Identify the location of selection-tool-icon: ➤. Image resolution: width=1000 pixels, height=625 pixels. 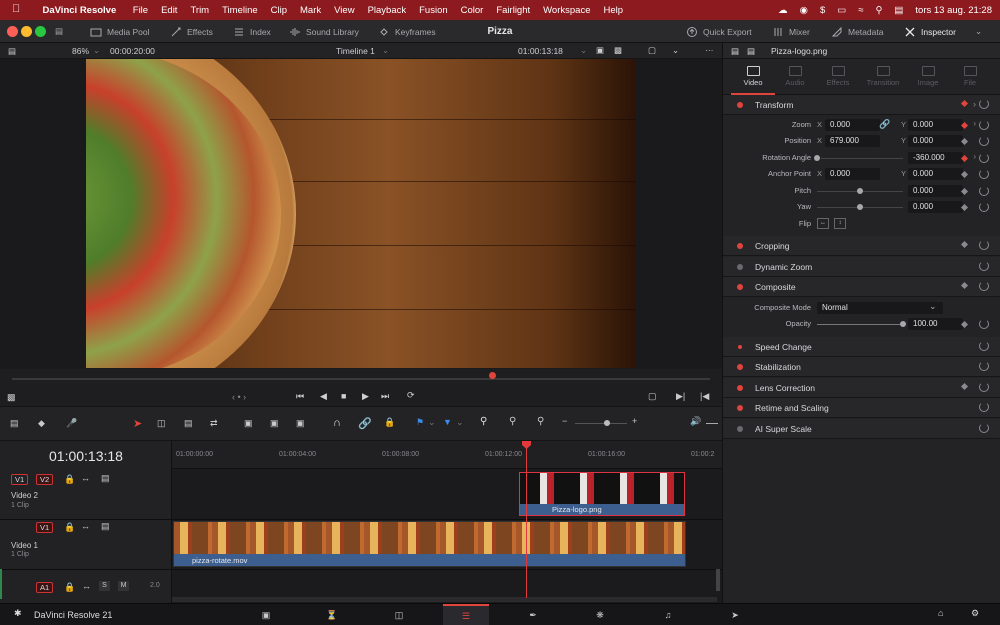
(137, 423).